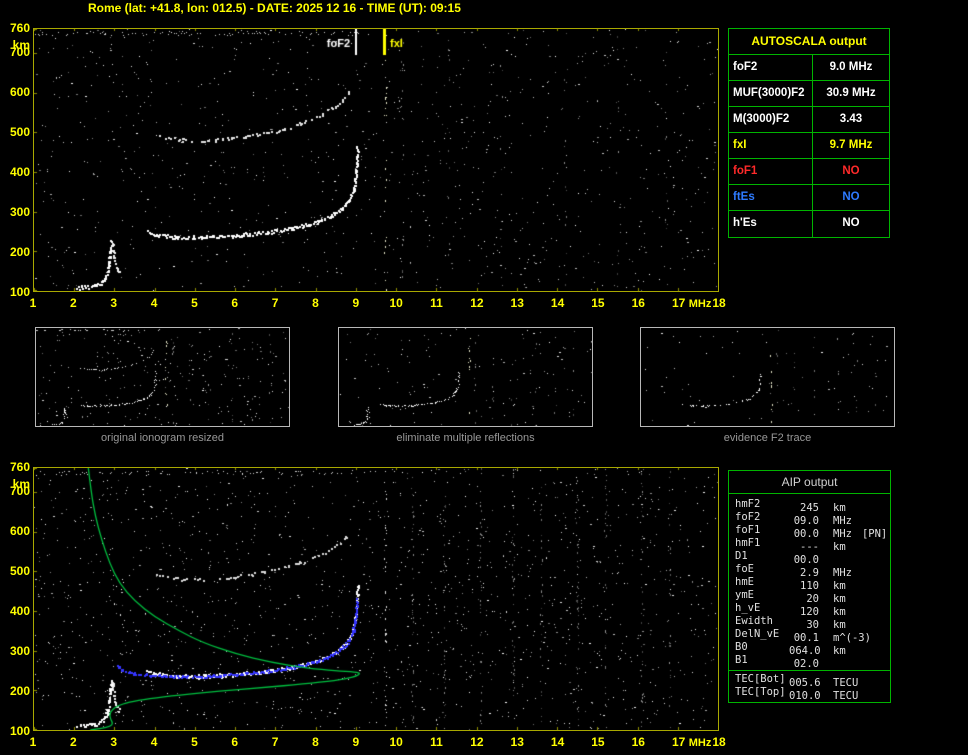  Describe the element at coordinates (748, 530) in the screenshot. I see `aip-param-label: foF1` at that location.